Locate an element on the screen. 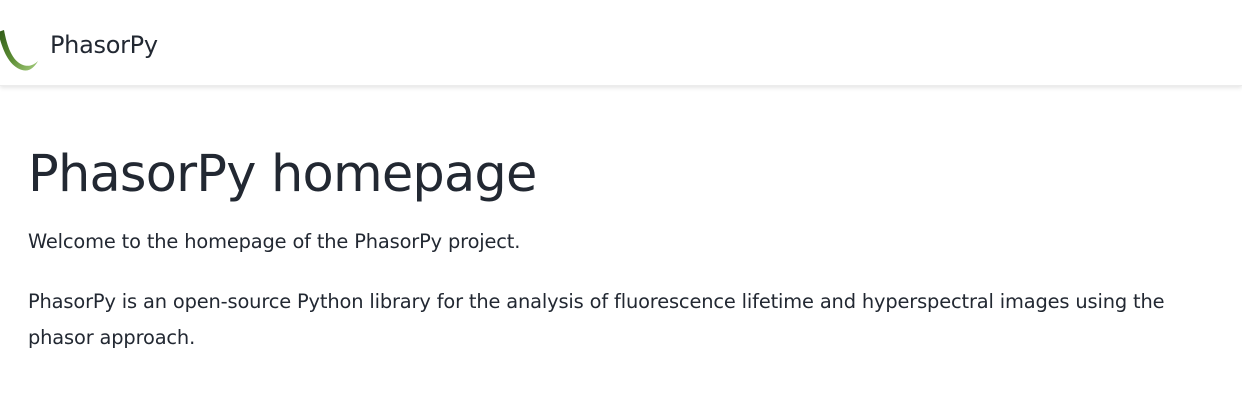 Image resolution: width=1242 pixels, height=414 pixels. page-title: PhasorPy homepage is located at coordinates (282, 174).